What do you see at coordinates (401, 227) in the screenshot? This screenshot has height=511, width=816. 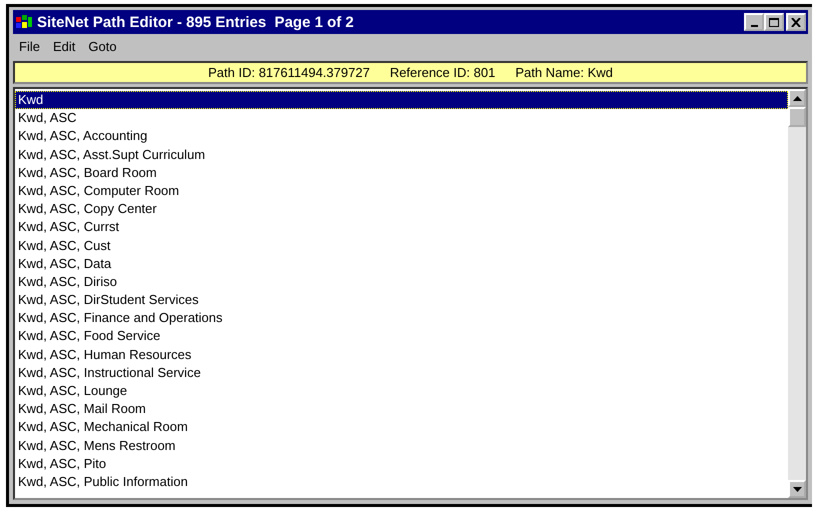 I see `list-item: Kwd, ASC, Currst` at bounding box center [401, 227].